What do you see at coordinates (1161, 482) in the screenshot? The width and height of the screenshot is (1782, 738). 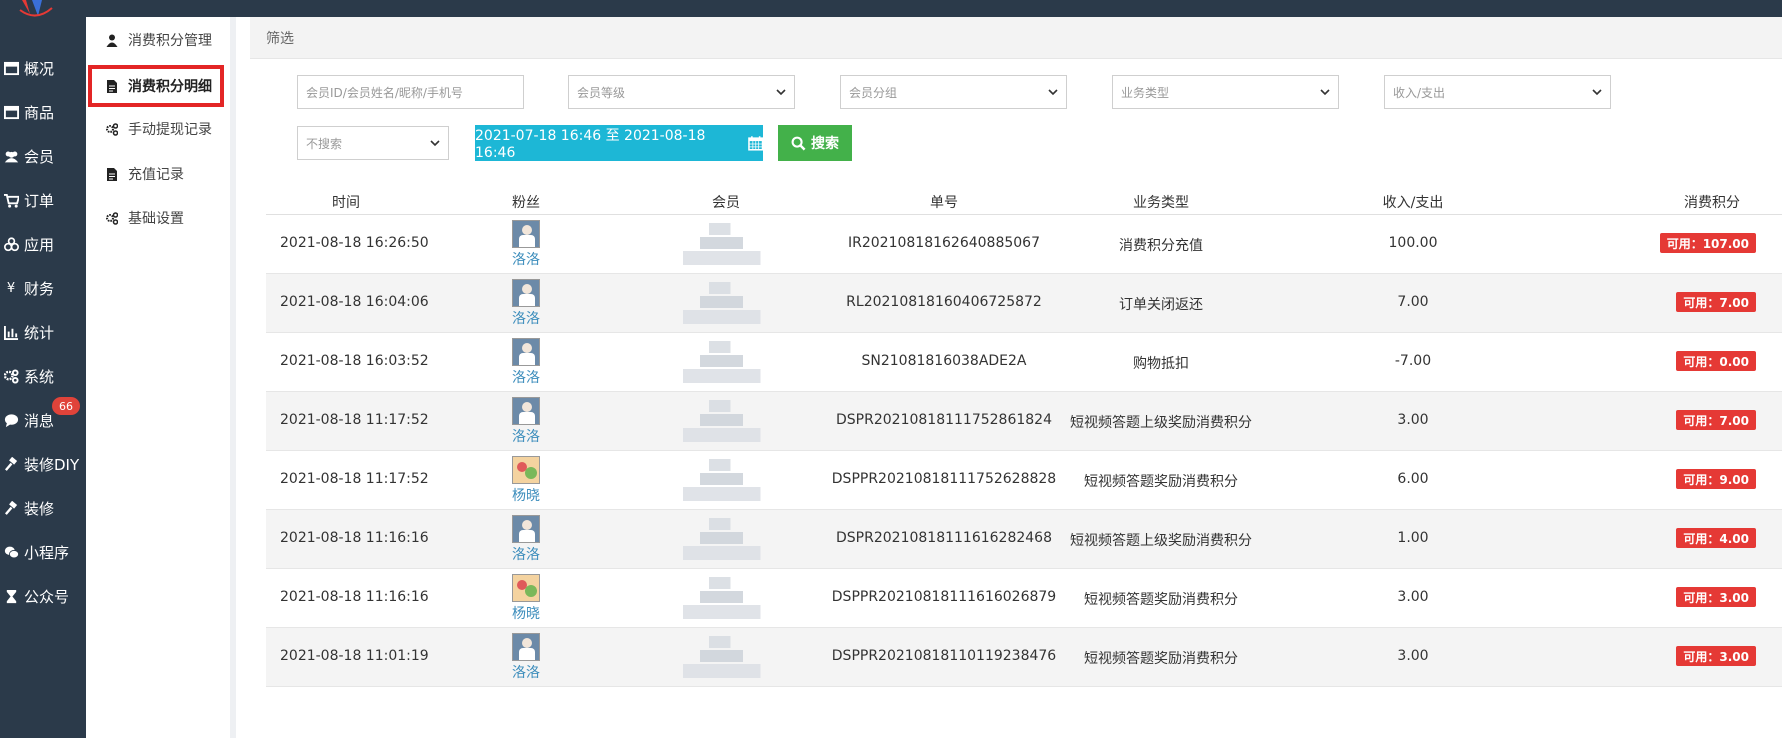 I see `row-biz-type: 短视频答题奖励消费积分` at bounding box center [1161, 482].